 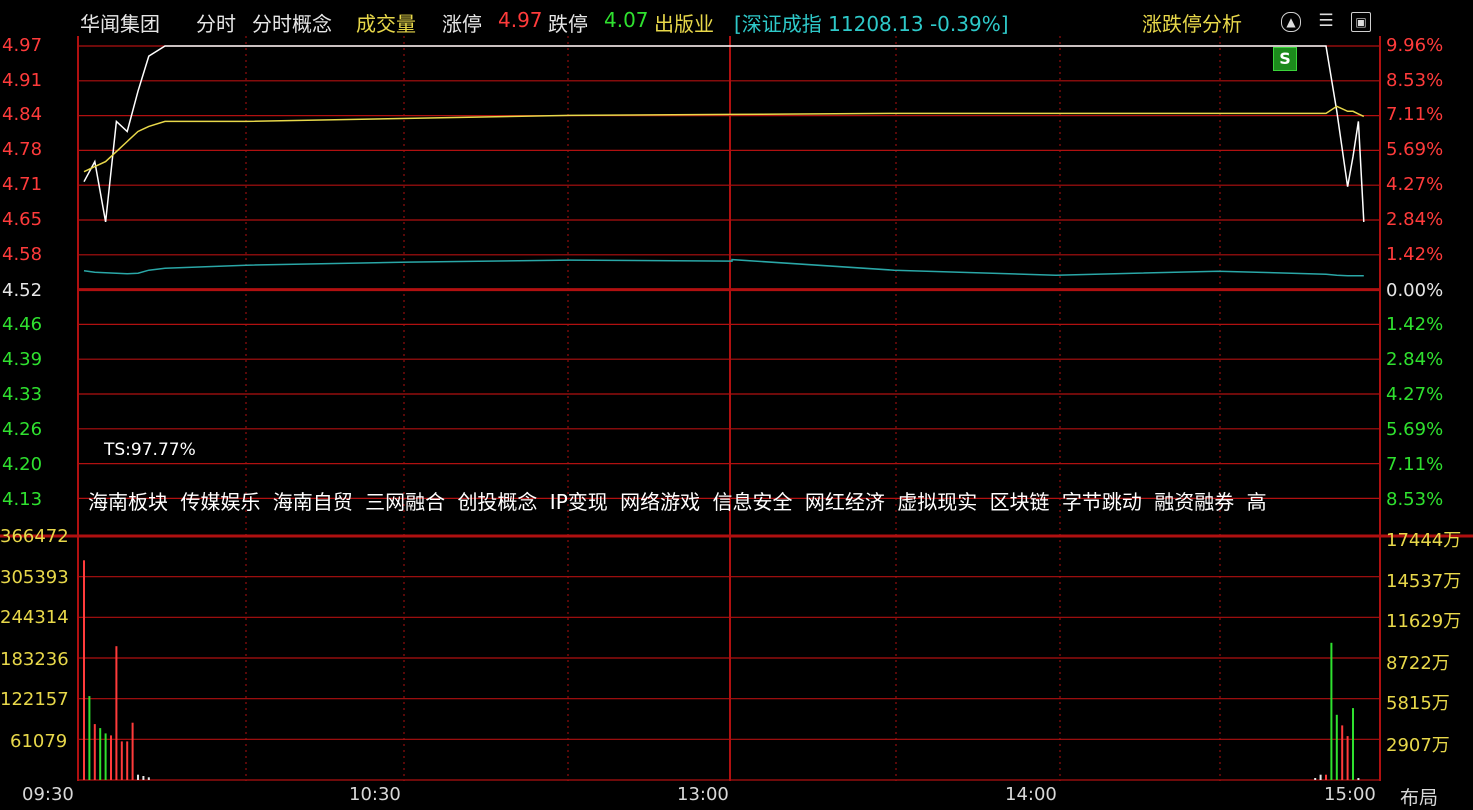 What do you see at coordinates (216, 22) in the screenshot?
I see `tab-minute: 分时` at bounding box center [216, 22].